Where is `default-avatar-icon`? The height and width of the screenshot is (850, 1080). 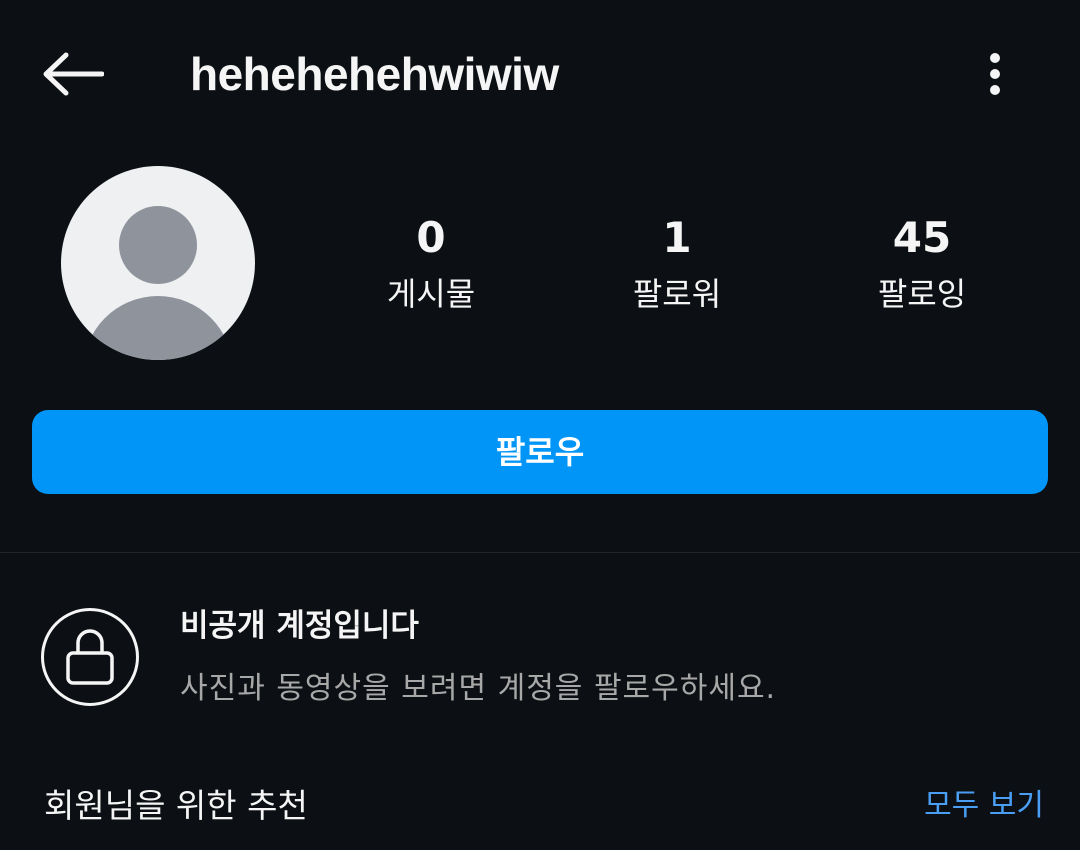
default-avatar-icon is located at coordinates (158, 245).